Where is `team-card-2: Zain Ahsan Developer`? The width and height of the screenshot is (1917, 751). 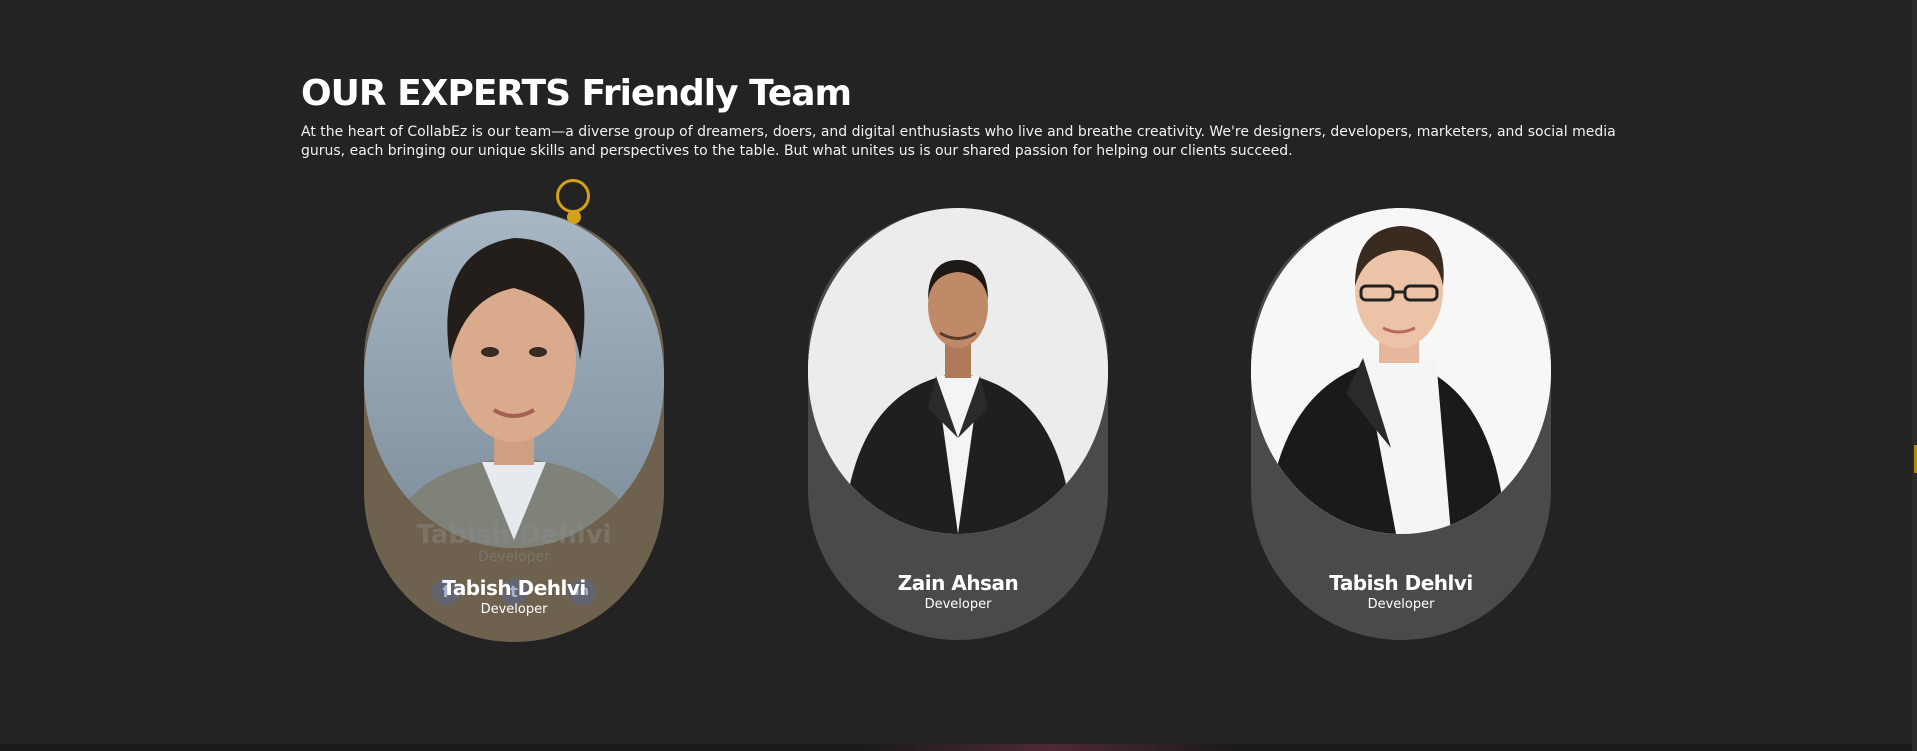
team-card-2: Zain Ahsan Developer is located at coordinates (958, 424).